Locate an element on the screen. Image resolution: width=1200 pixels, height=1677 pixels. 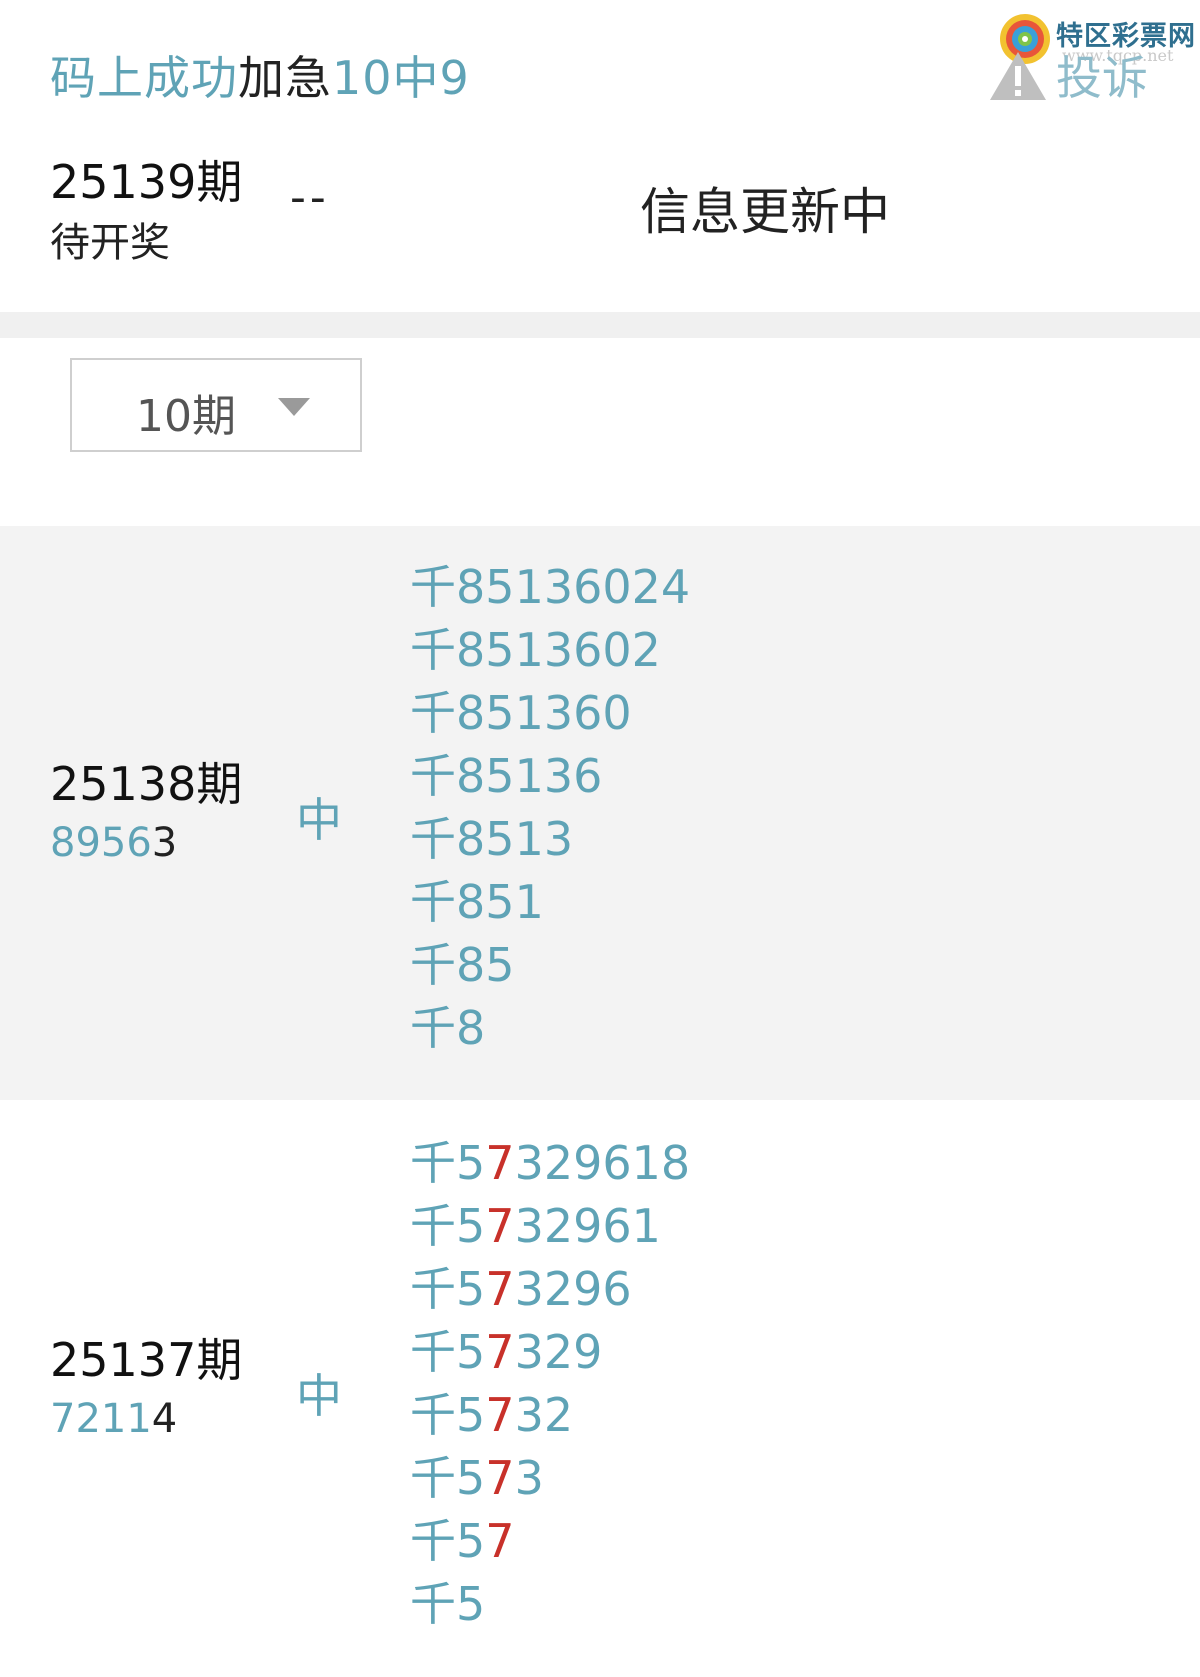
pick-item: 千5732 is located at coordinates (492, 1415).